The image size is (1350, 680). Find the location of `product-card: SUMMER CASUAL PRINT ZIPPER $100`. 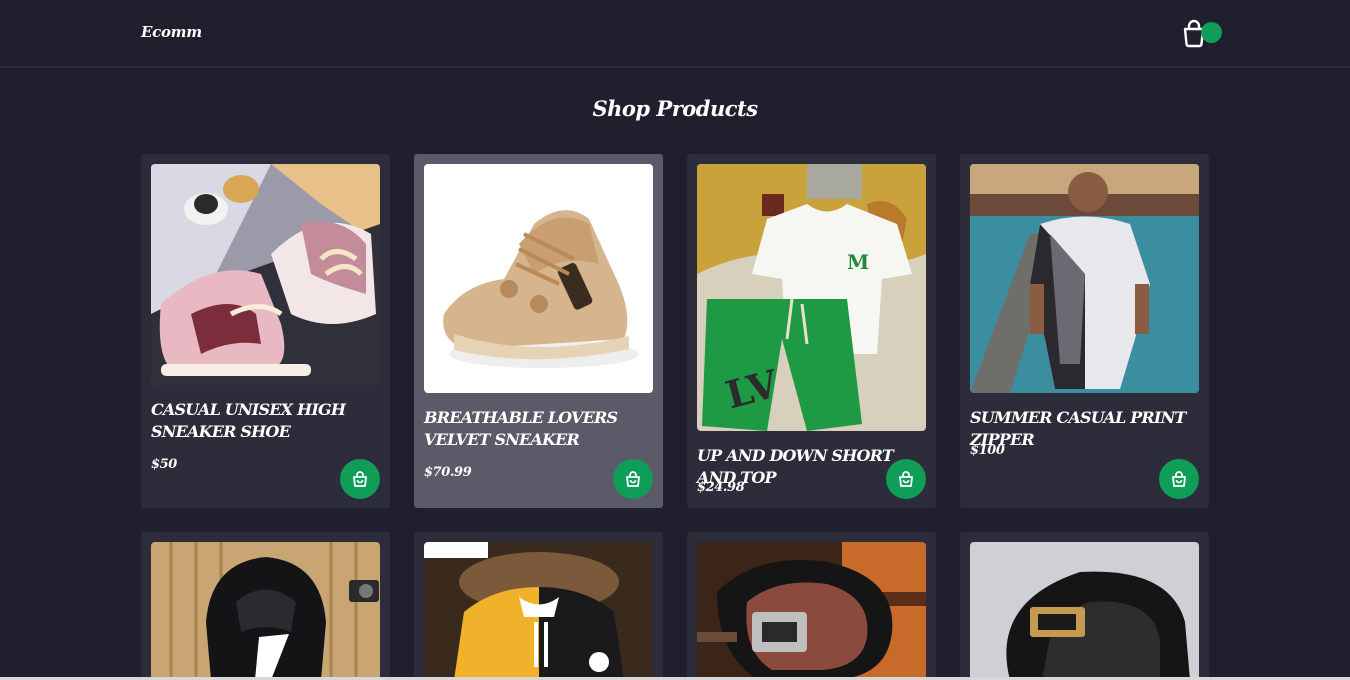

product-card: SUMMER CASUAL PRINT ZIPPER $100 is located at coordinates (1084, 331).